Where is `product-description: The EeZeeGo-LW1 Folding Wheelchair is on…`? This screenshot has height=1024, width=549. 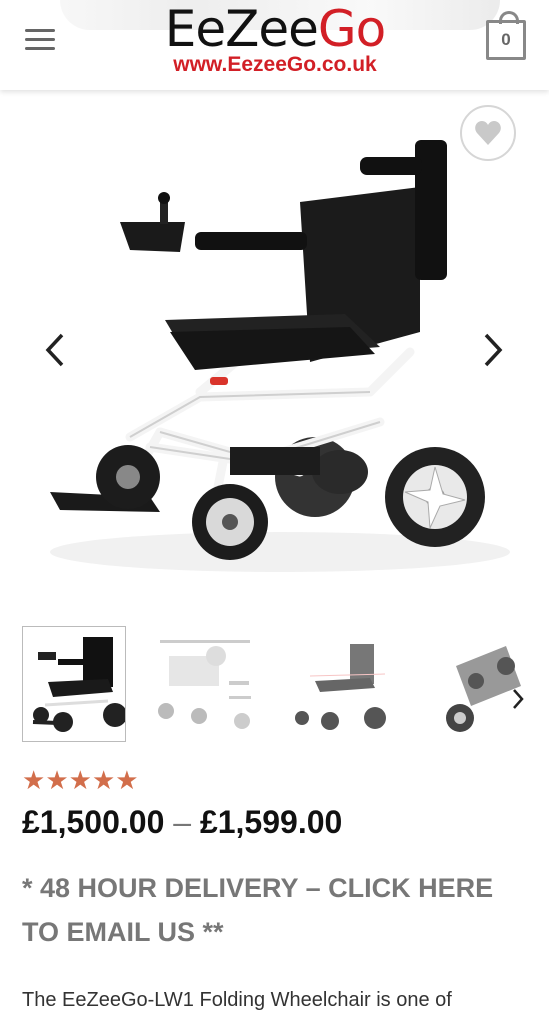
product-description: The EeZeeGo-LW1 Folding Wheelchair is on… is located at coordinates (237, 1000).